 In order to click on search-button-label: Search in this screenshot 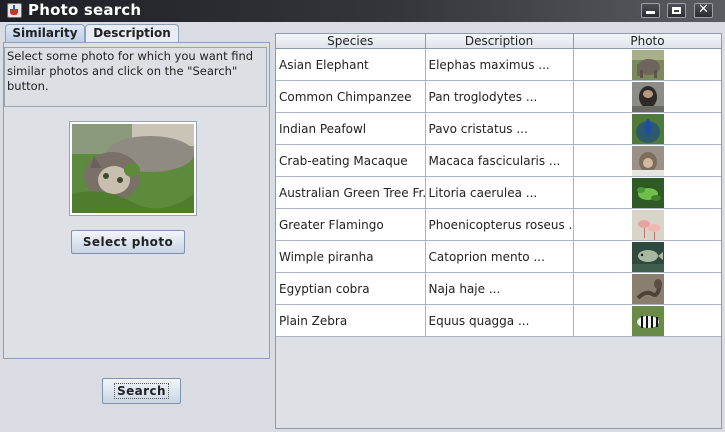, I will do `click(141, 391)`.